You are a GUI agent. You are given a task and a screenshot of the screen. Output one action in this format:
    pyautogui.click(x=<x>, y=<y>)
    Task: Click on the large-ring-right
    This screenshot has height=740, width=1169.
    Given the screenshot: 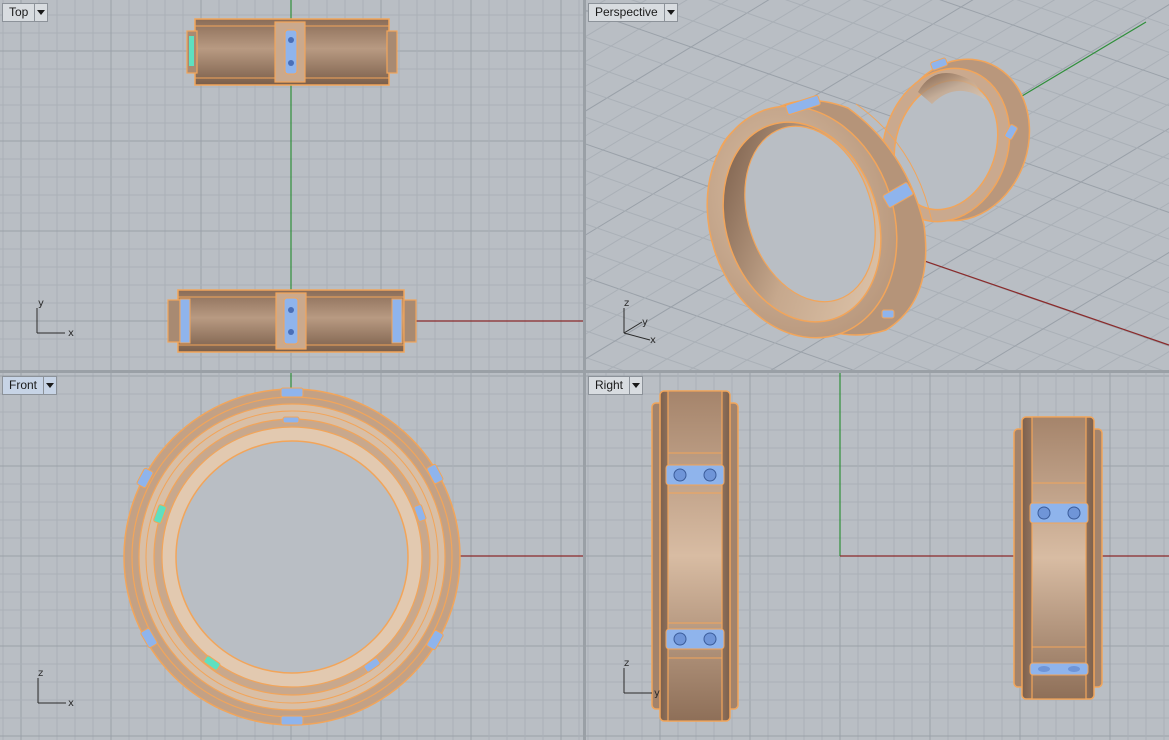 What is the action you would take?
    pyautogui.click(x=695, y=556)
    